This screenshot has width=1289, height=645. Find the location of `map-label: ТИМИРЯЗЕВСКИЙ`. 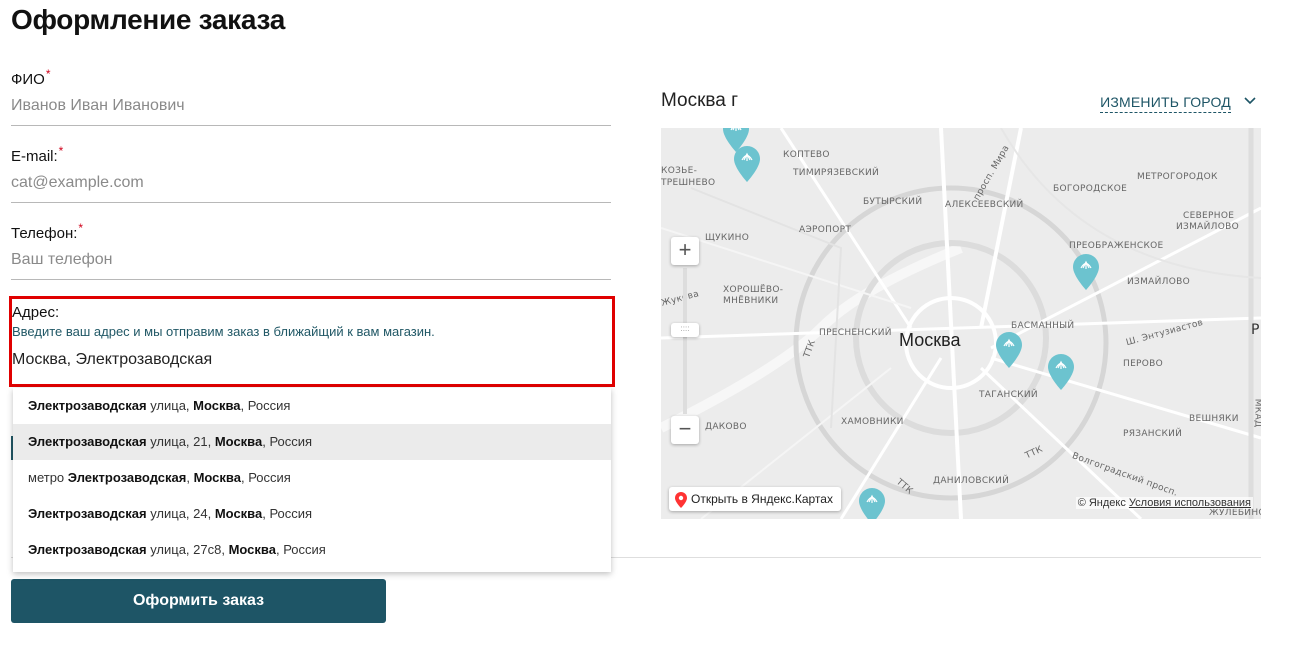

map-label: ТИМИРЯЗЕВСКИЙ is located at coordinates (836, 173).